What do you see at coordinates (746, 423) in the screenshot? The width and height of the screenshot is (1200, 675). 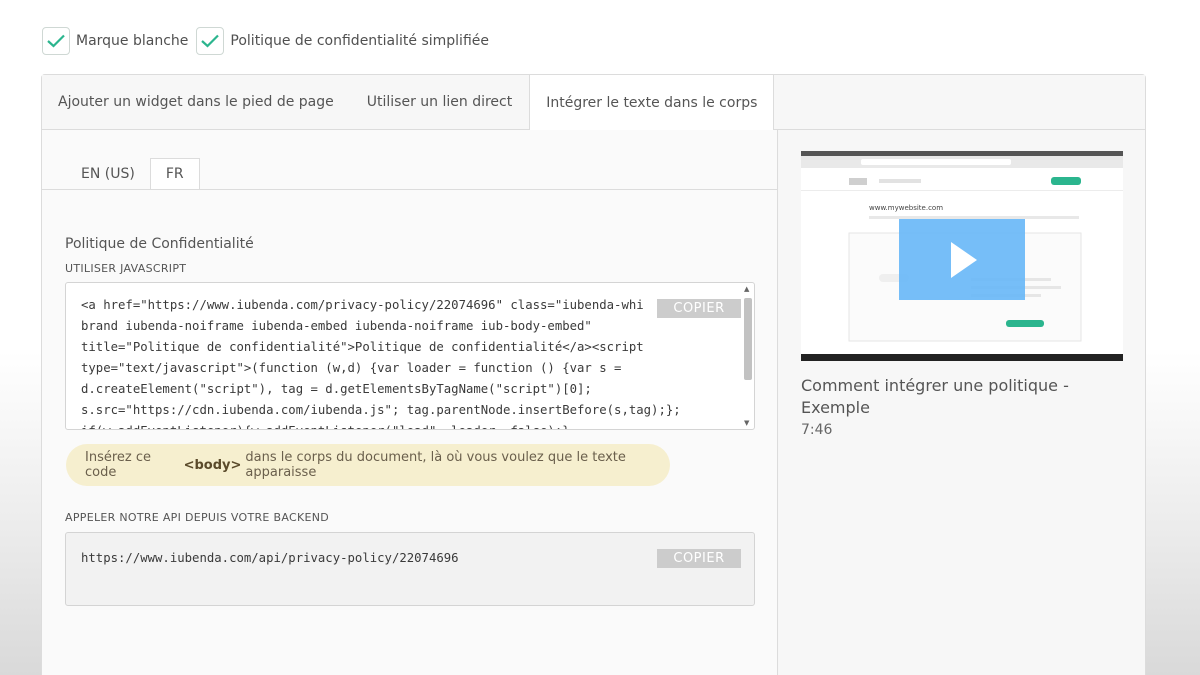 I see `scroll-down-icon: ▼` at bounding box center [746, 423].